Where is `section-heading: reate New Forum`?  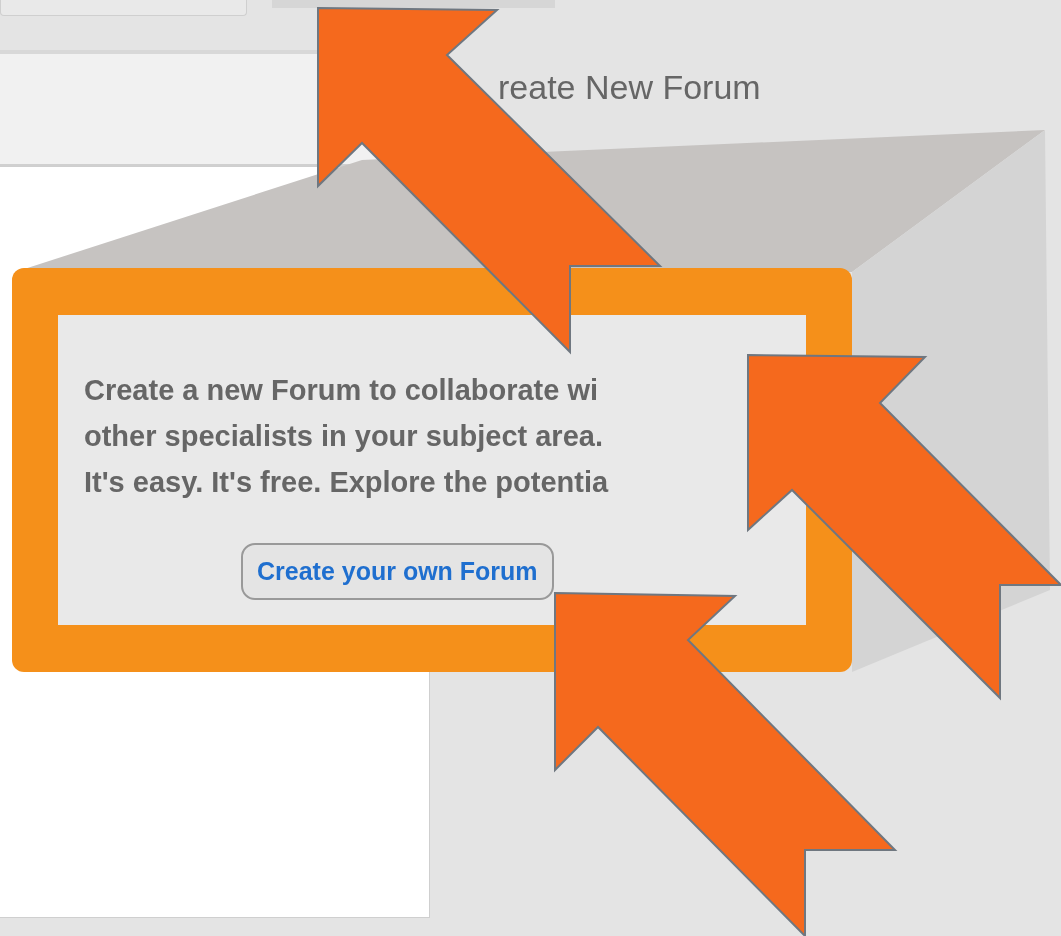
section-heading: reate New Forum is located at coordinates (629, 87).